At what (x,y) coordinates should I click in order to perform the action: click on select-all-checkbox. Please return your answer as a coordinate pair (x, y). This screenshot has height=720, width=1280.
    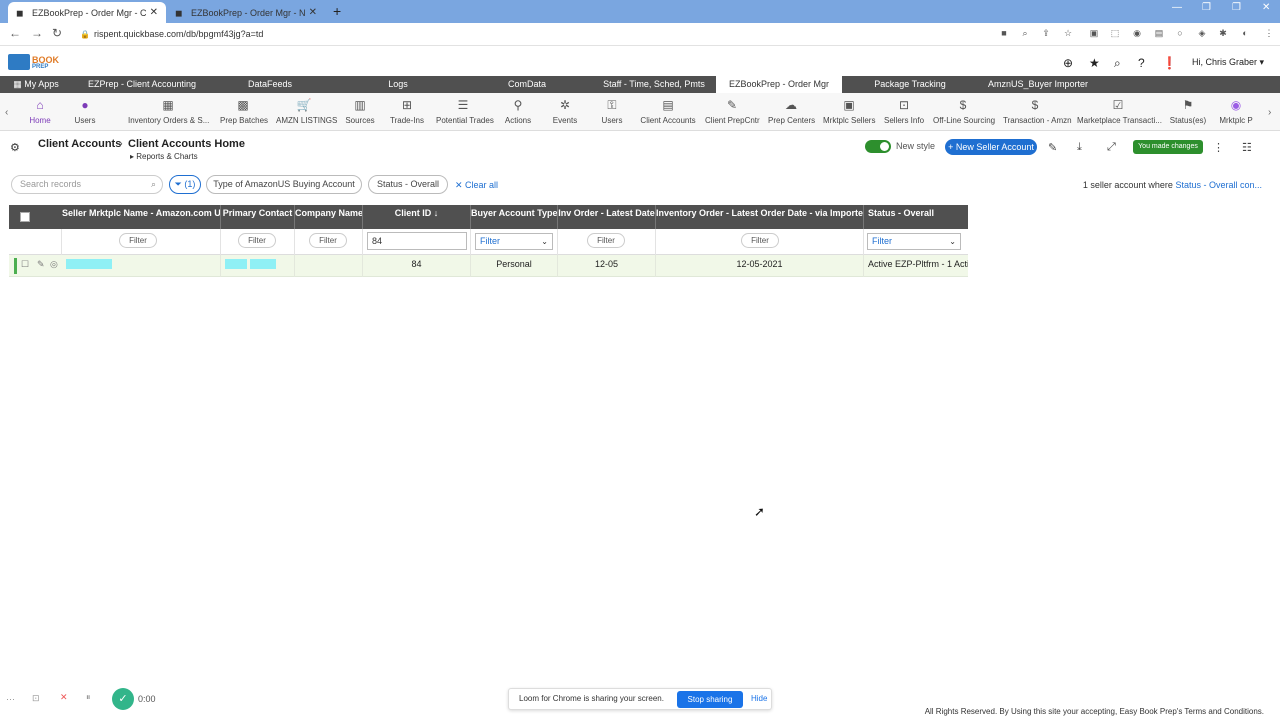
    Looking at the image, I should click on (25, 217).